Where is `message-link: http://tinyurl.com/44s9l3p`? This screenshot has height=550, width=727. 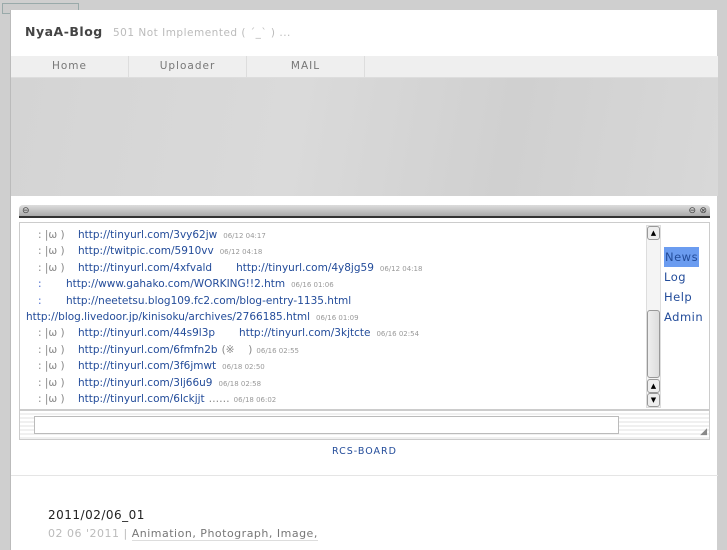
message-link: http://tinyurl.com/44s9l3p is located at coordinates (146, 333).